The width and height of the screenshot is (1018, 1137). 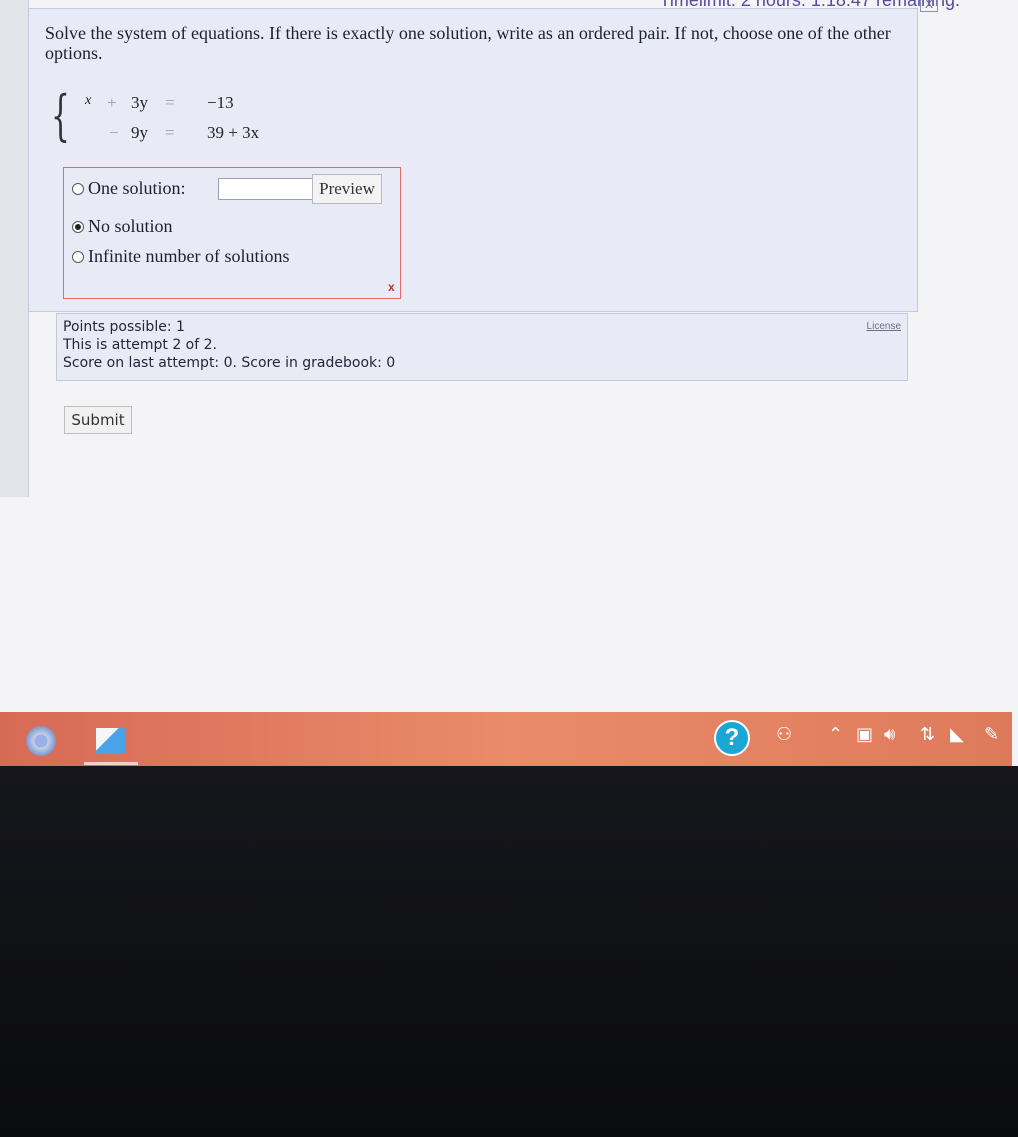 I want to click on one-solution-input, so click(x=266, y=189).